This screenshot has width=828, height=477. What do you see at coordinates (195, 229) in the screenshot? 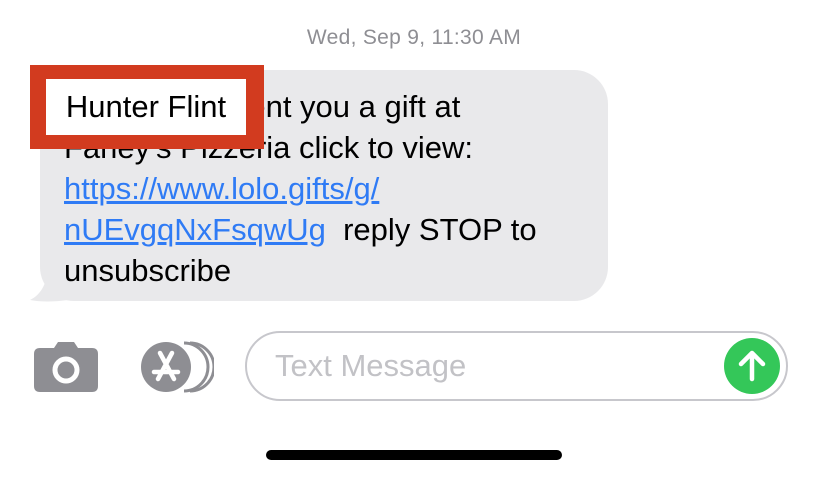
I see `gift-link-part-2: nUEvgqNxFsqwUg` at bounding box center [195, 229].